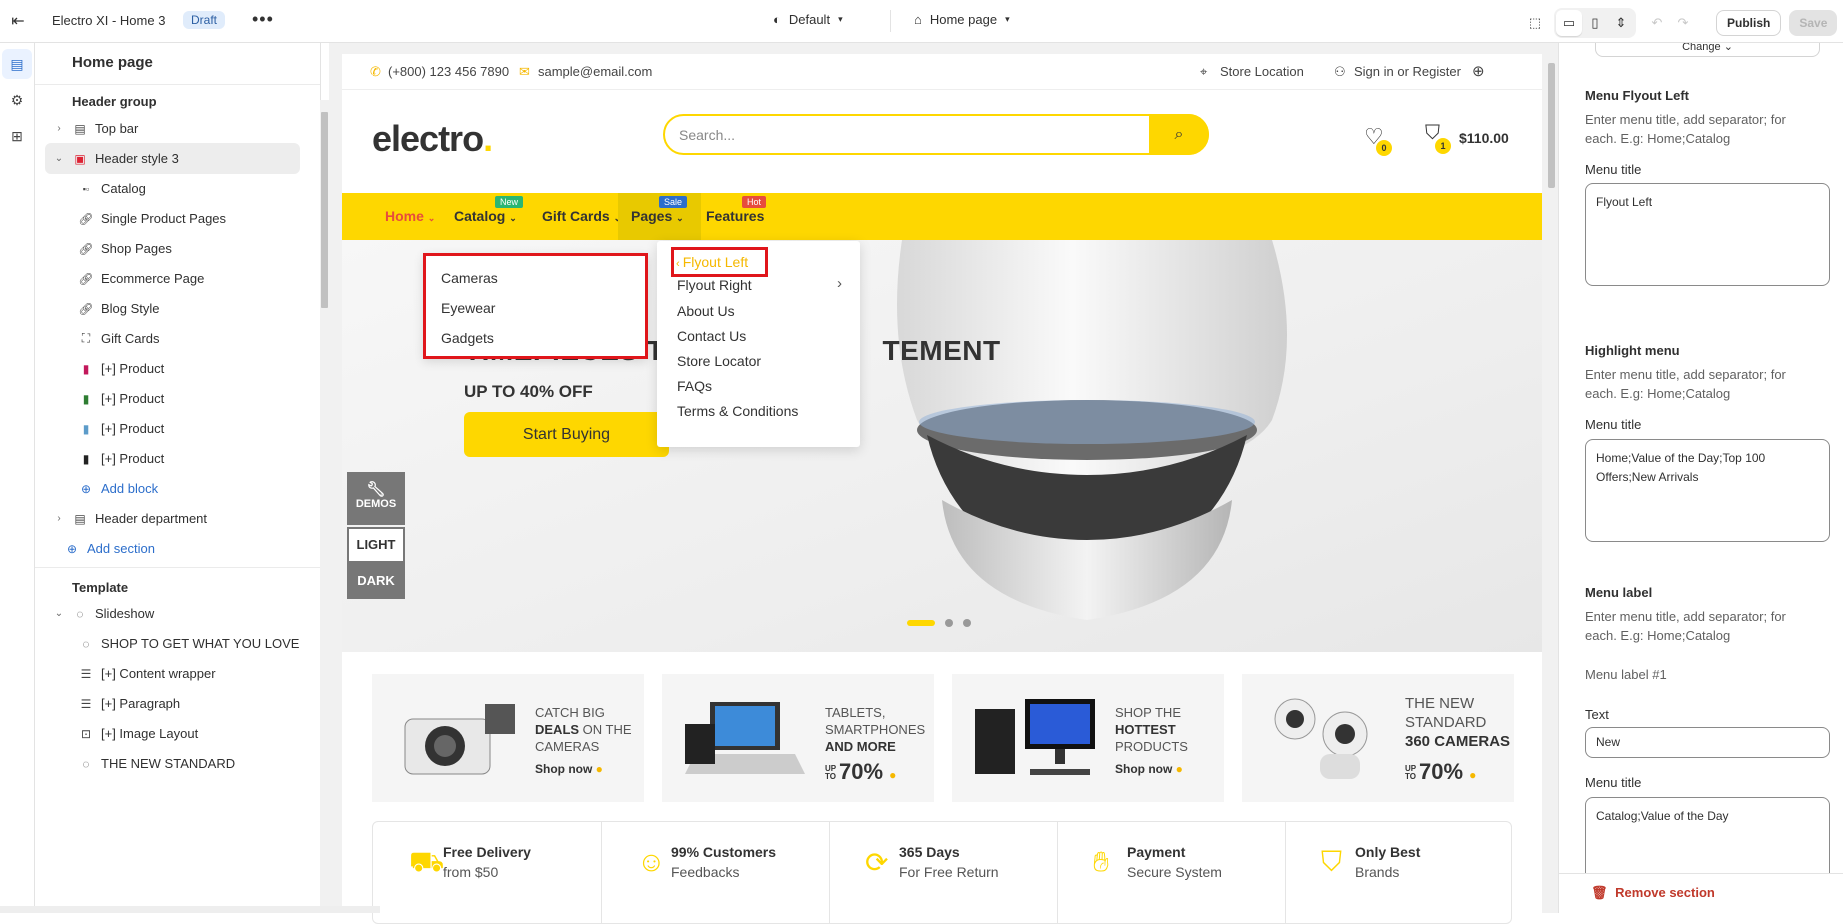 This screenshot has height=924, width=1843. Describe the element at coordinates (1035, 737) in the screenshot. I see `desktop-image` at that location.